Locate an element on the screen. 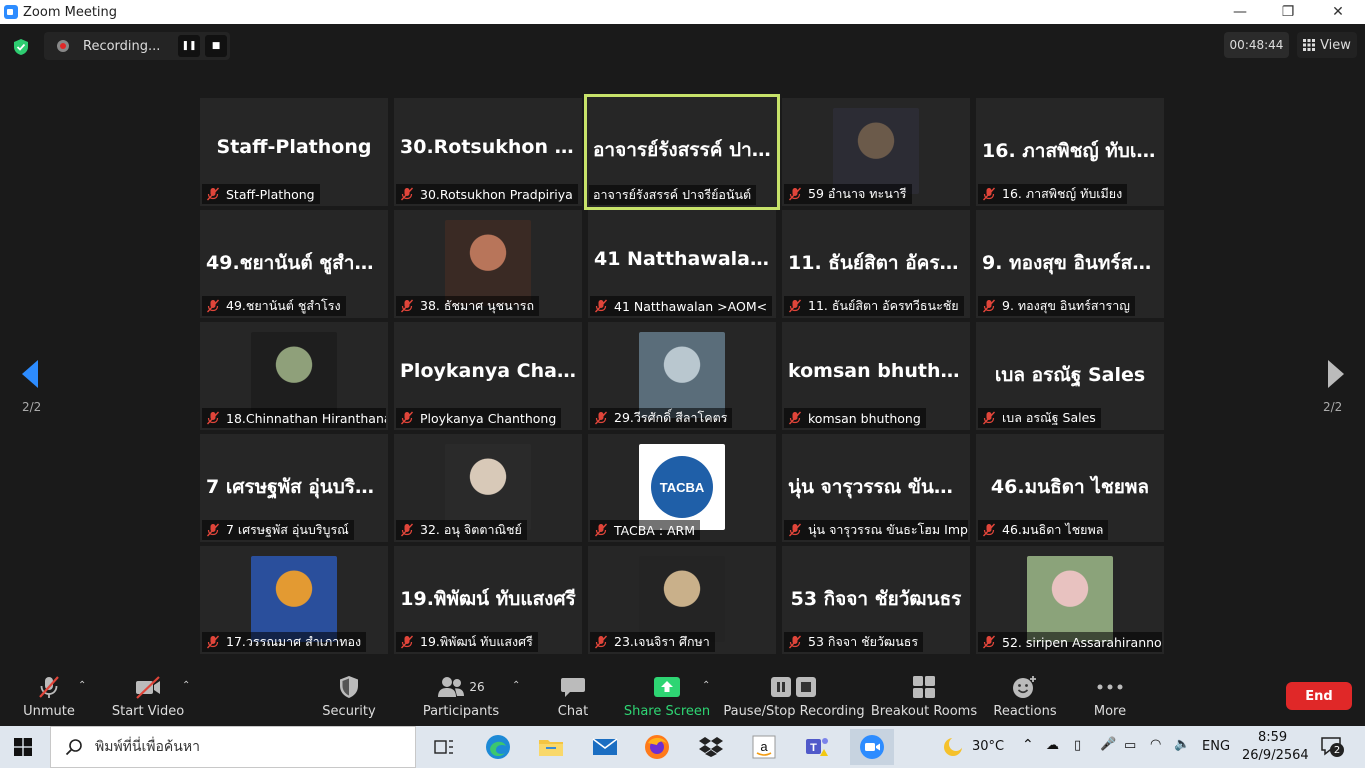  notification-count: 2 is located at coordinates (1337, 750).